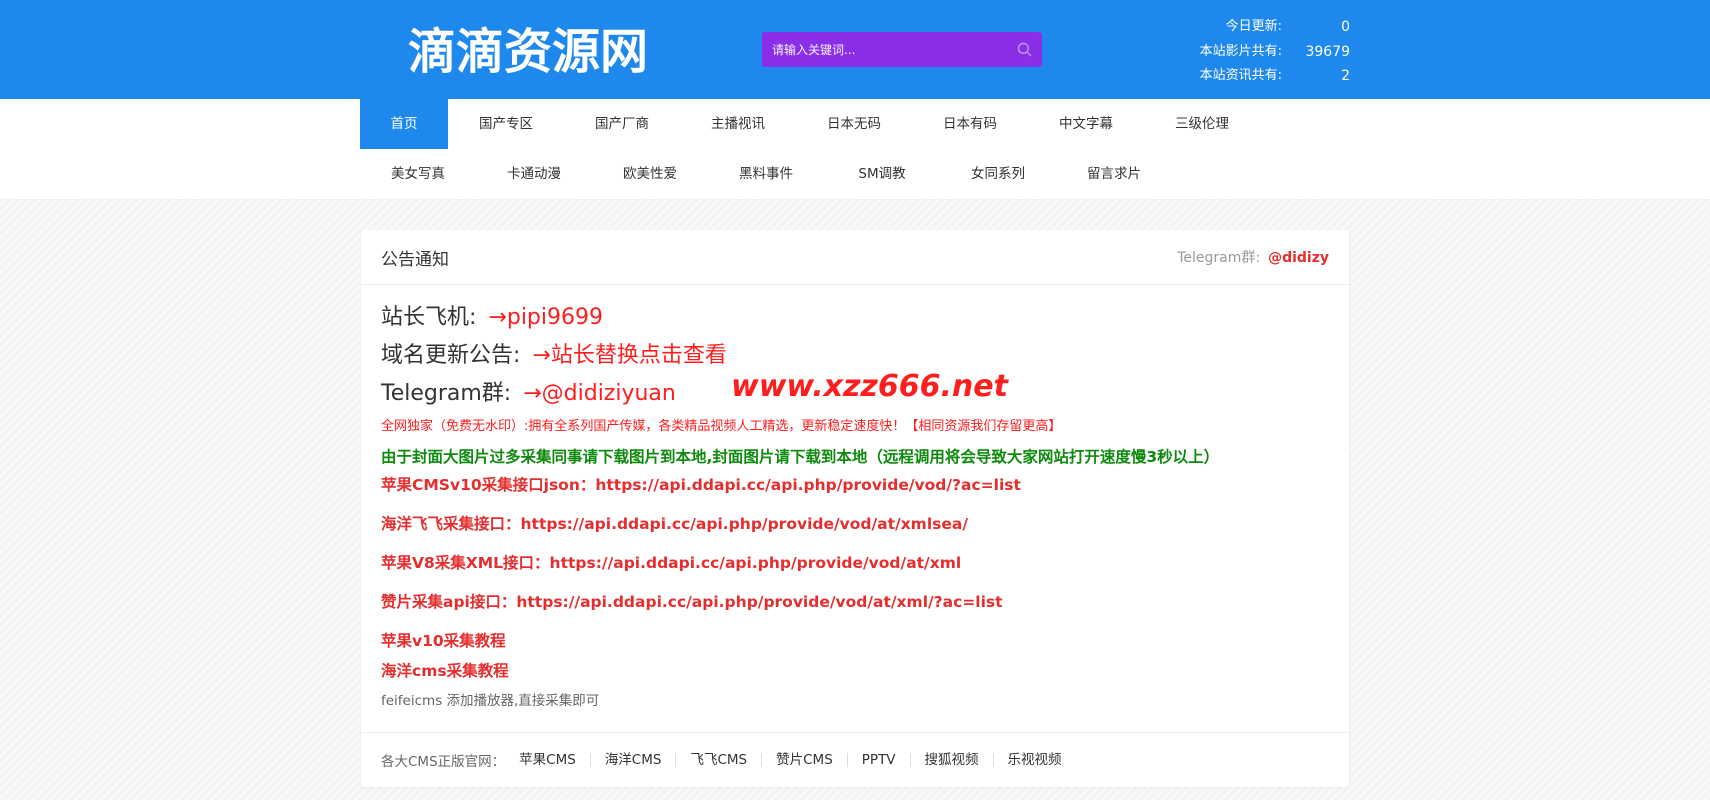 This screenshot has width=1710, height=800. Describe the element at coordinates (548, 760) in the screenshot. I see `cms-link-maccms: 苹果CMS` at that location.